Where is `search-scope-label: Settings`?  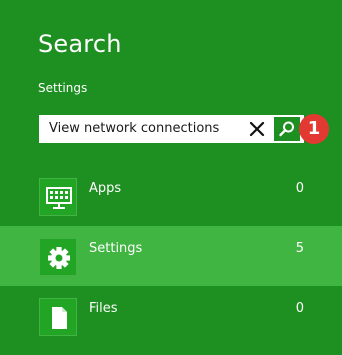
search-scope-label: Settings is located at coordinates (62, 88).